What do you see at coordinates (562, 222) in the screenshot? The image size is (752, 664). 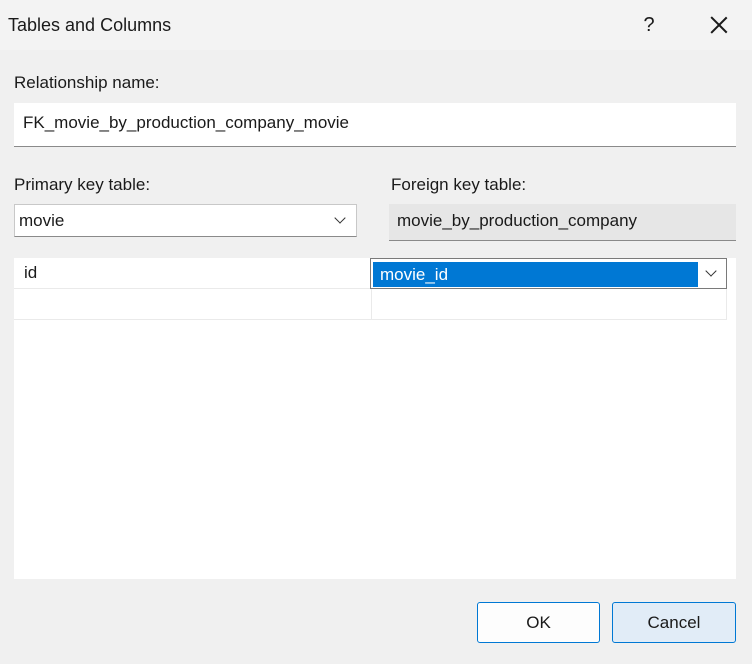 I see `foreign-key-table-field: movie_by_production_company` at bounding box center [562, 222].